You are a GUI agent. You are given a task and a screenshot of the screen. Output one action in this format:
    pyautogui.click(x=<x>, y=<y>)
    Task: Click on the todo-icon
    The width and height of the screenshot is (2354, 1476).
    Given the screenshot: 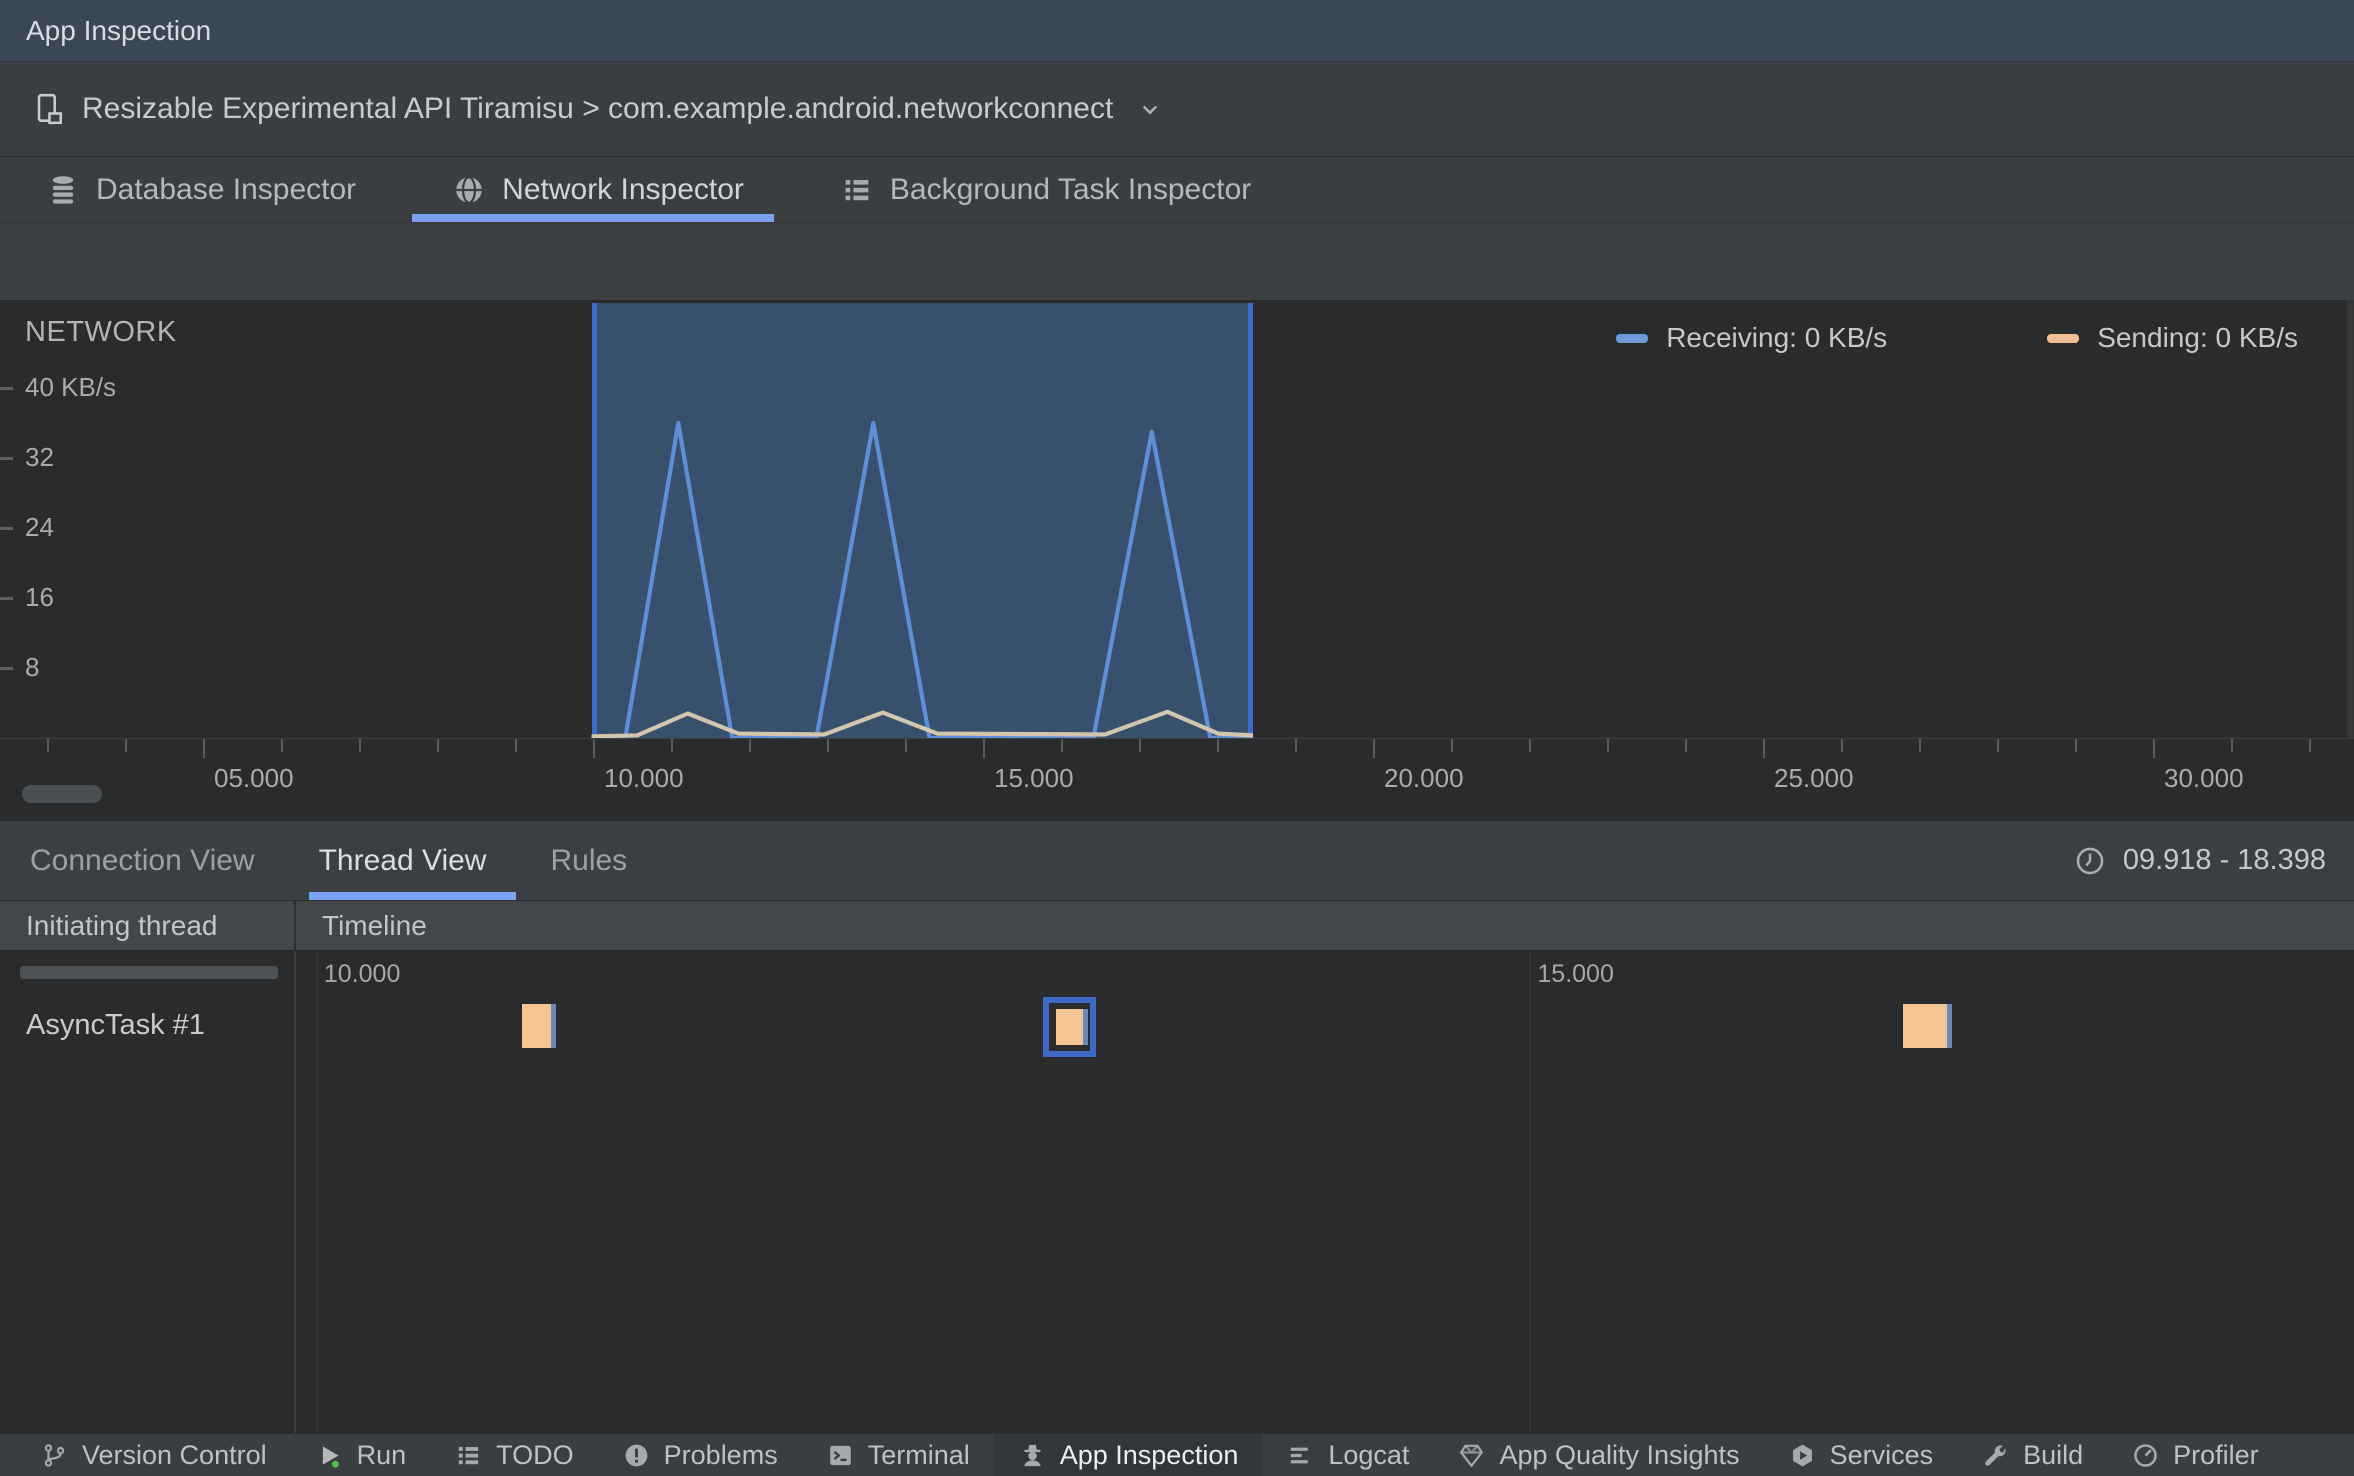 What is the action you would take?
    pyautogui.click(x=468, y=1455)
    